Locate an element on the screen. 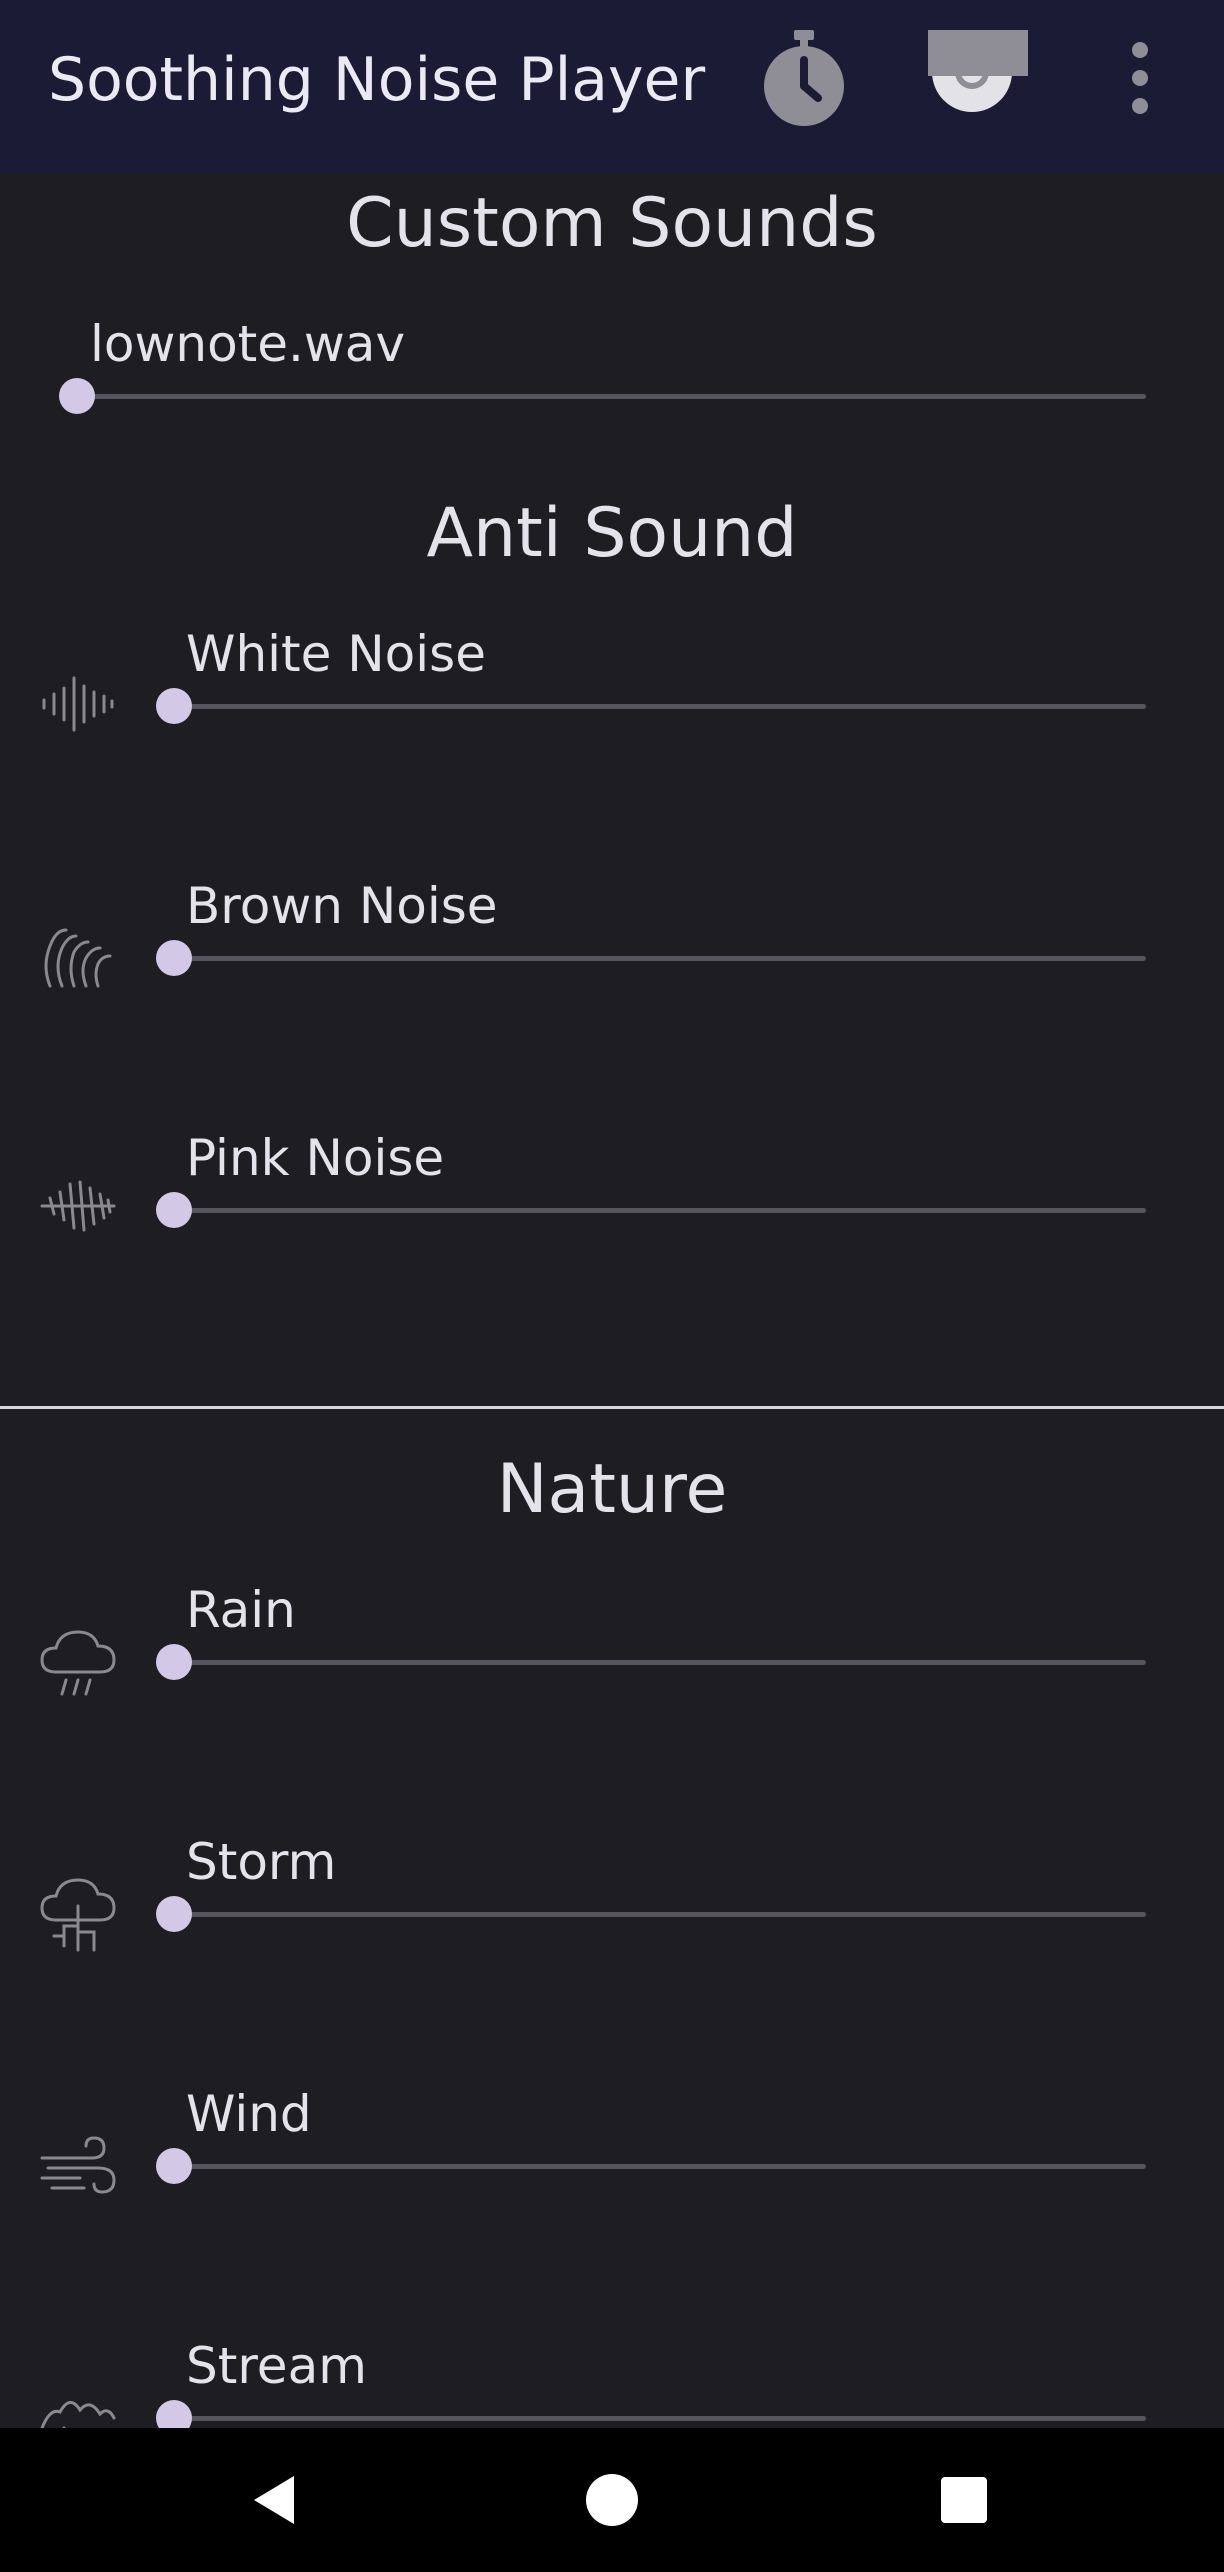 Image resolution: width=1224 pixels, height=2572 pixels. sound-row-rain: Rain is located at coordinates (612, 1680).